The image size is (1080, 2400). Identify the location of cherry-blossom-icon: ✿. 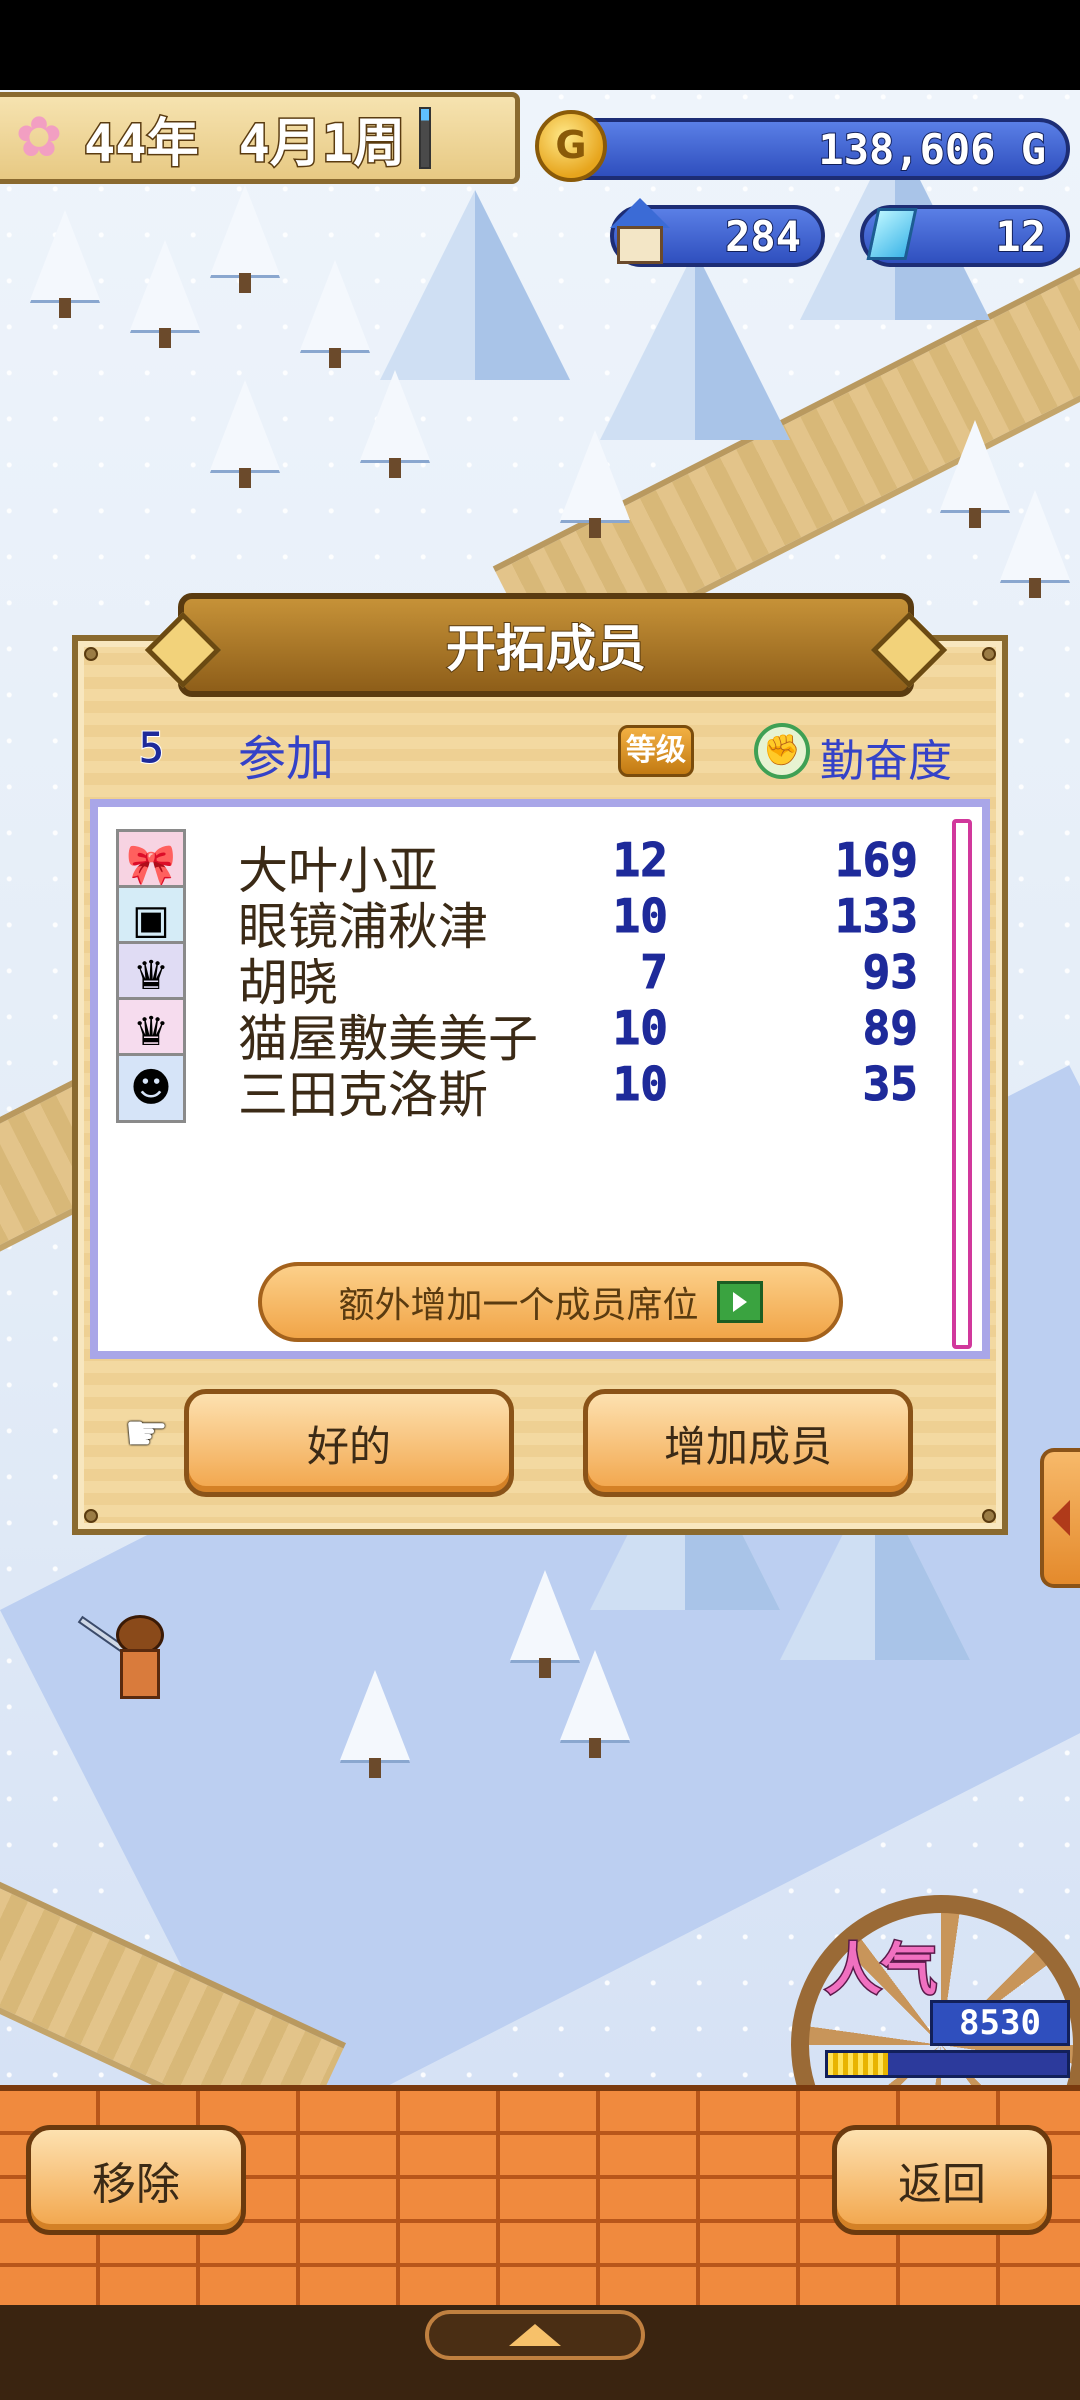
(39, 137).